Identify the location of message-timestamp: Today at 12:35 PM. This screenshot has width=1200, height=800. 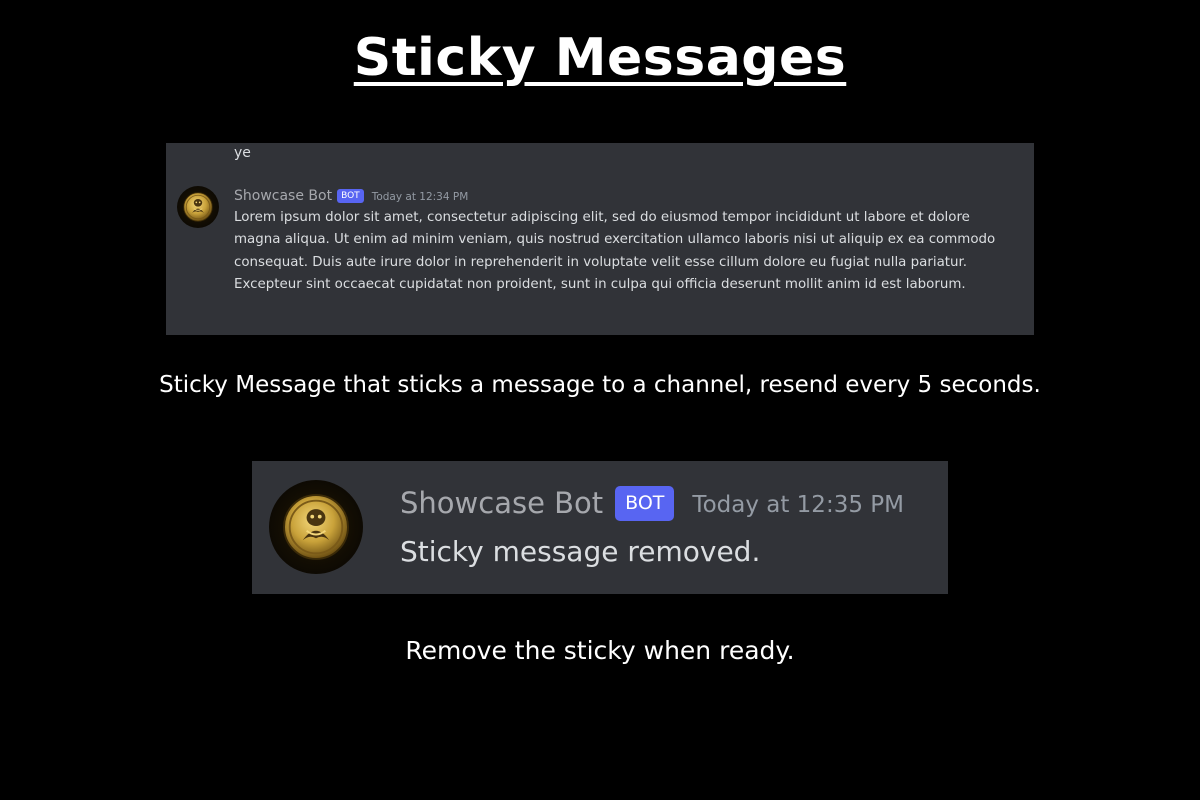
(798, 505).